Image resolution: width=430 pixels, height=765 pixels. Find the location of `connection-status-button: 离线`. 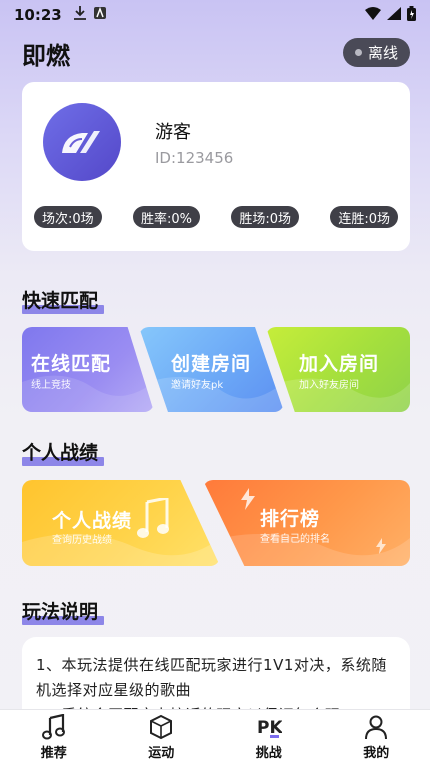

connection-status-button: 离线 is located at coordinates (376, 52).